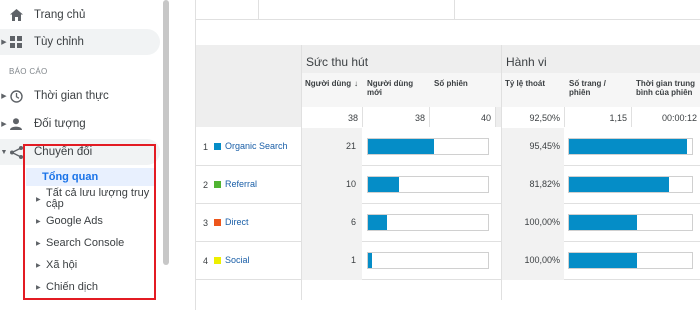 The image size is (700, 310). Describe the element at coordinates (4, 152) in the screenshot. I see `collapse-arrow-icon: ▼` at that location.